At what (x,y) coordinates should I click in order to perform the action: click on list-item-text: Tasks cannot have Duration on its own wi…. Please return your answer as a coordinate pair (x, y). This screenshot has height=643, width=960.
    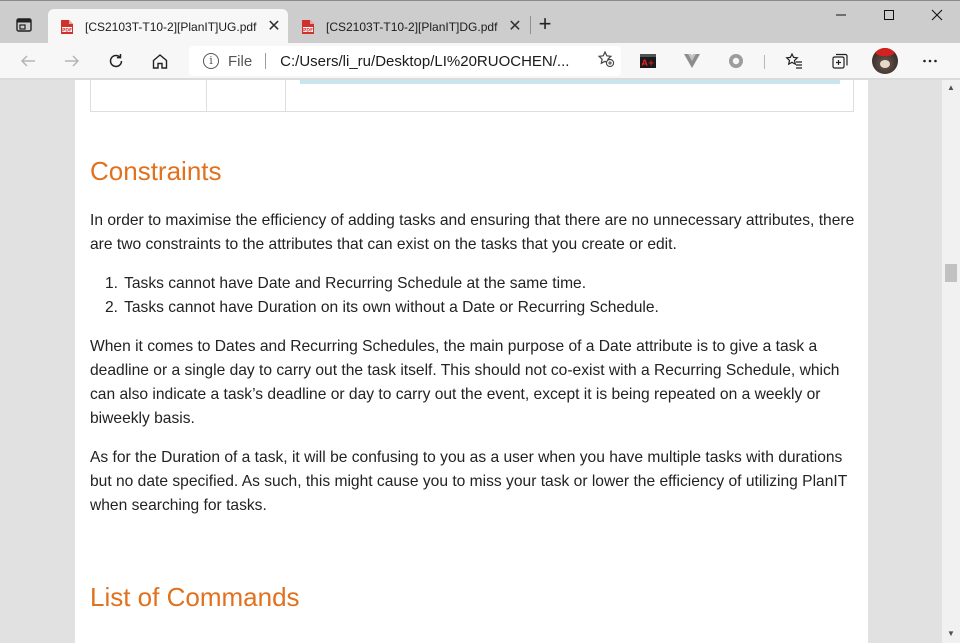
    Looking at the image, I should click on (391, 307).